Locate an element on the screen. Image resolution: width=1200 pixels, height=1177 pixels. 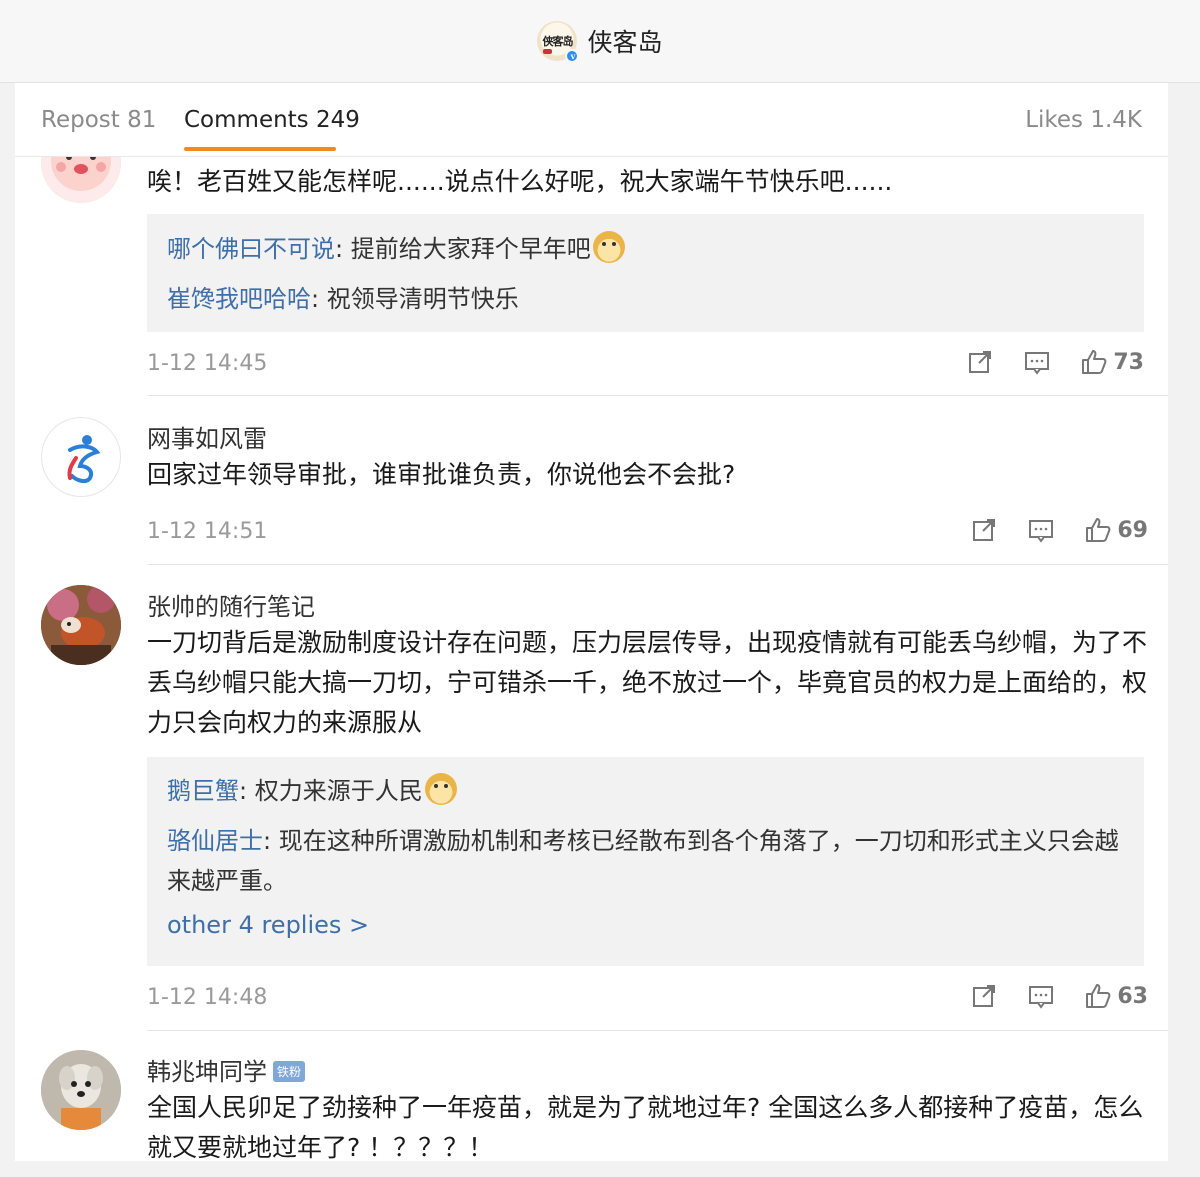
comment-actions: 69 is located at coordinates (1044, 530).